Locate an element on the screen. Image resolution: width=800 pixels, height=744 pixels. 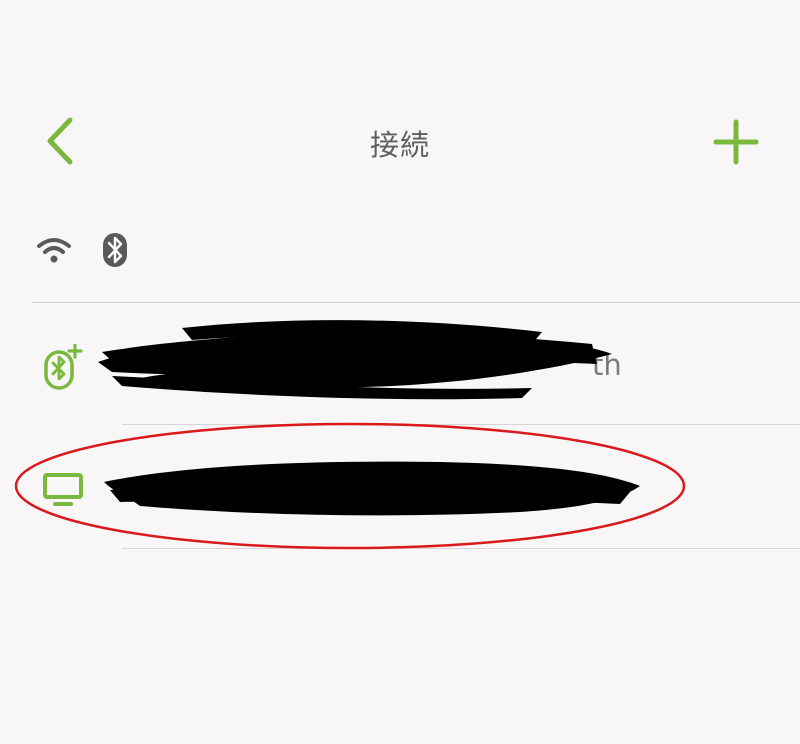
bluetooth-icon is located at coordinates (115, 250).